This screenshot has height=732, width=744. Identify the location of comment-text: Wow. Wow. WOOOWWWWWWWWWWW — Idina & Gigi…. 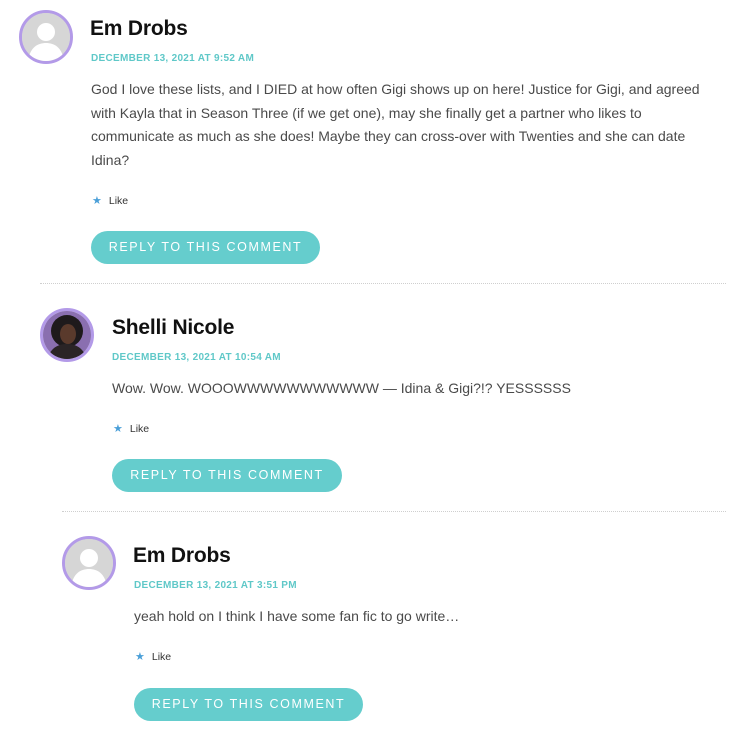
(341, 388).